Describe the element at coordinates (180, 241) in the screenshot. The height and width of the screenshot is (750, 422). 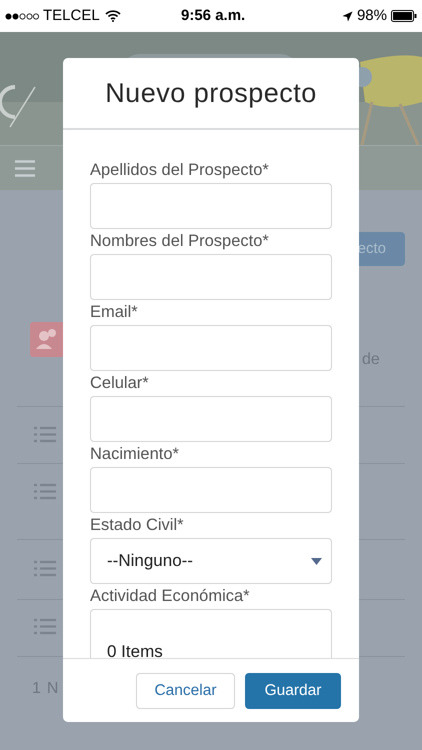
I see `field-label: Nombres del Prospecto*` at that location.